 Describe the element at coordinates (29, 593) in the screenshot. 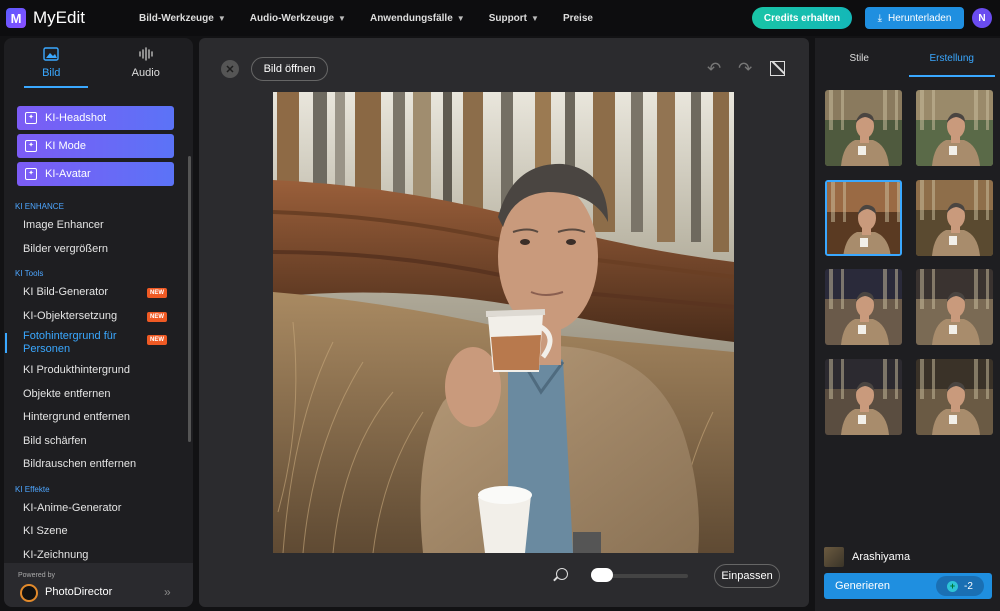

I see `photodirector-logo-icon` at that location.